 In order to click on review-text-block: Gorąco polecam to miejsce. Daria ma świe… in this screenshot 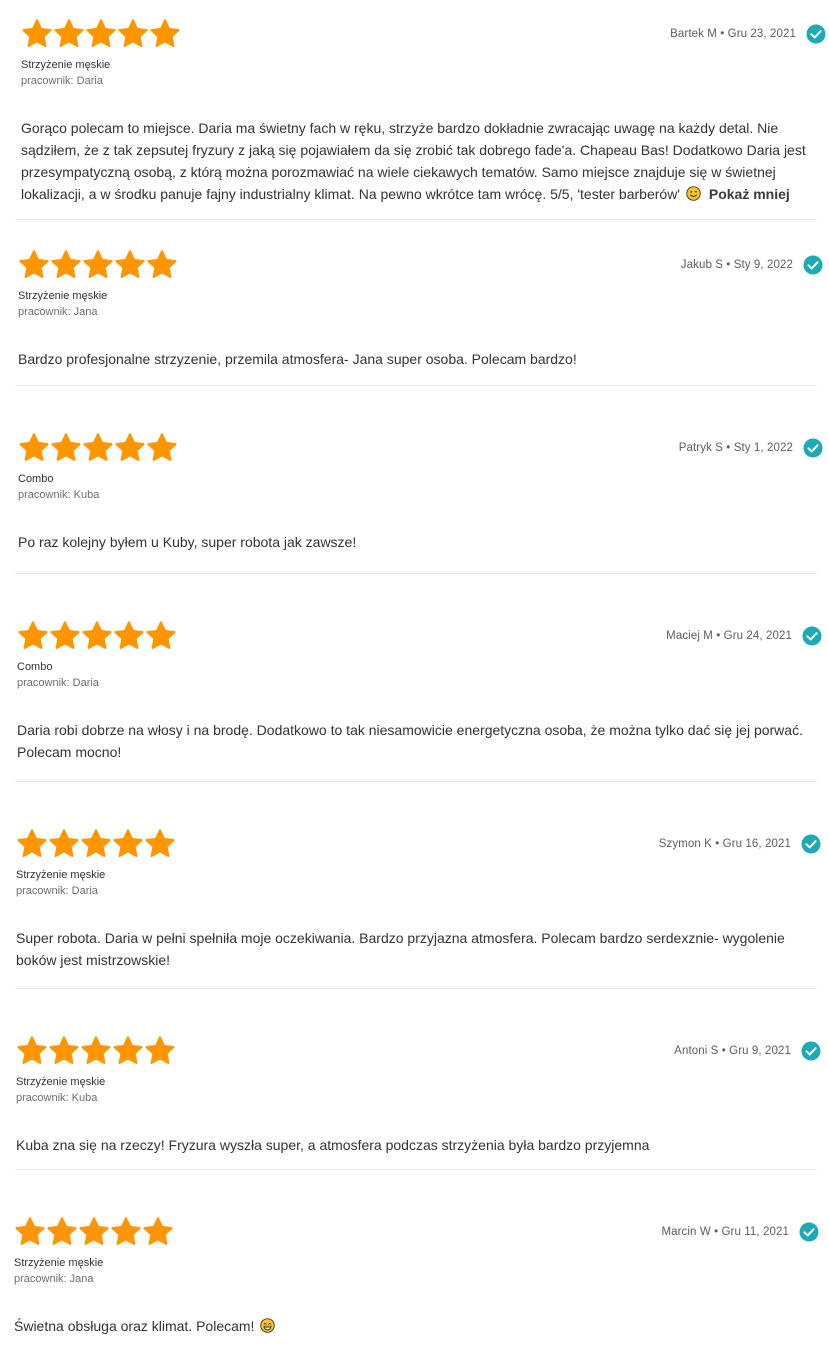, I will do `click(421, 161)`.